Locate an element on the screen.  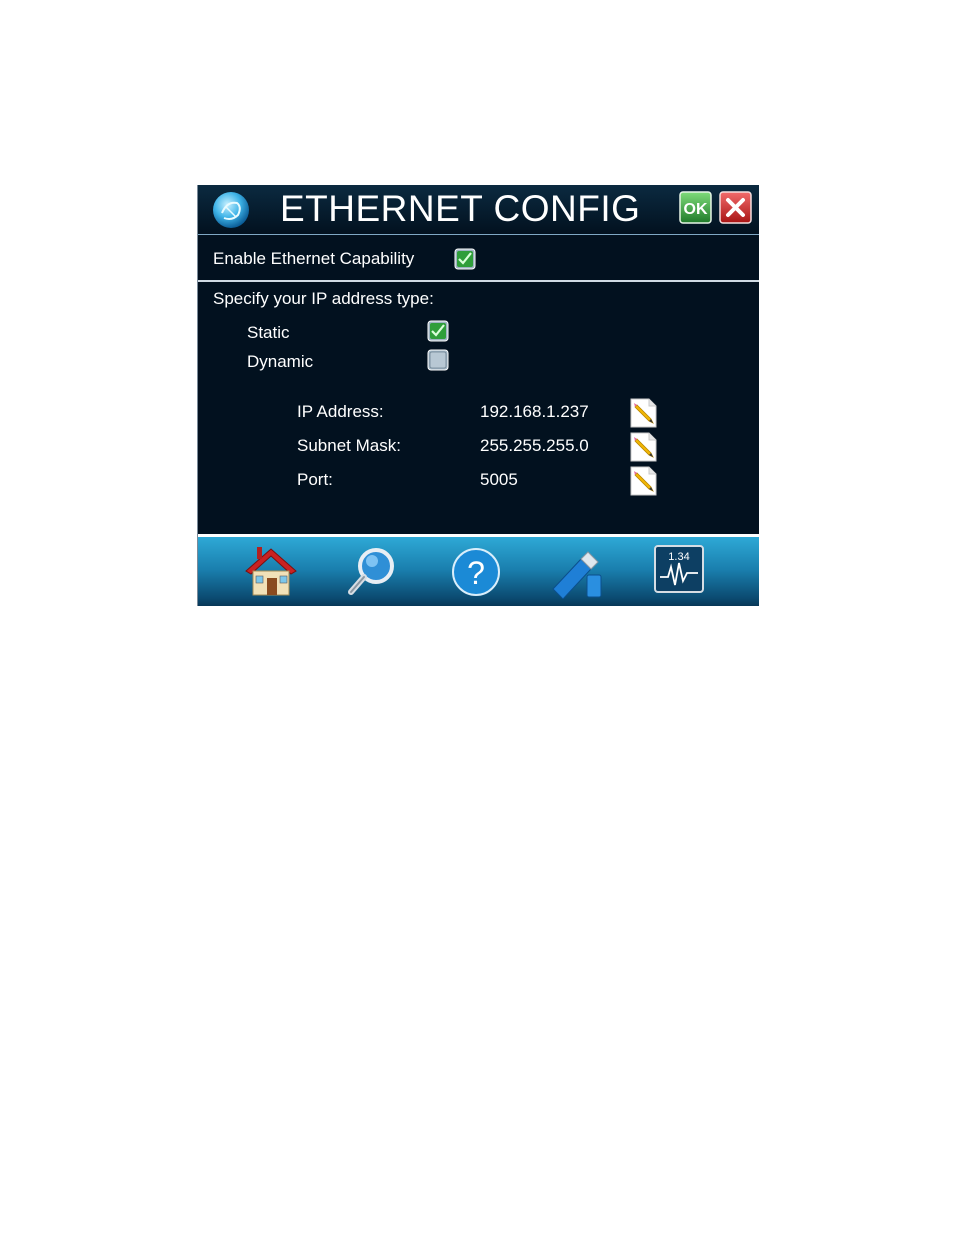
header-bar: ETHERNET CONFIG OK is located at coordinates (478, 210).